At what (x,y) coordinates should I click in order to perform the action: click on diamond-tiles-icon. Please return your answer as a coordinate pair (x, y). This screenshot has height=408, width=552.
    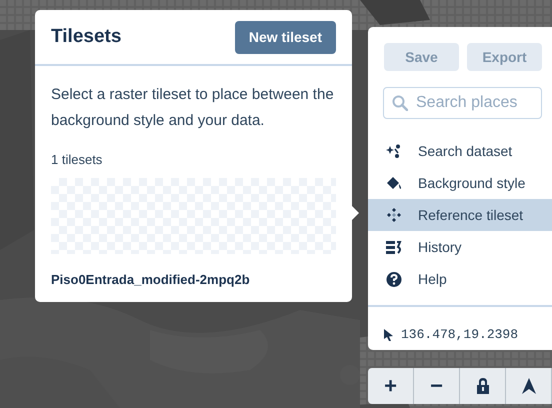
    Looking at the image, I should click on (394, 215).